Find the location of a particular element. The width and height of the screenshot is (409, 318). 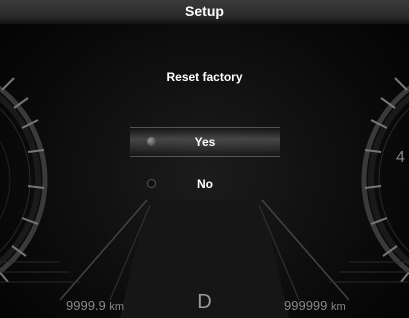

odometer-unit: km is located at coordinates (338, 307).